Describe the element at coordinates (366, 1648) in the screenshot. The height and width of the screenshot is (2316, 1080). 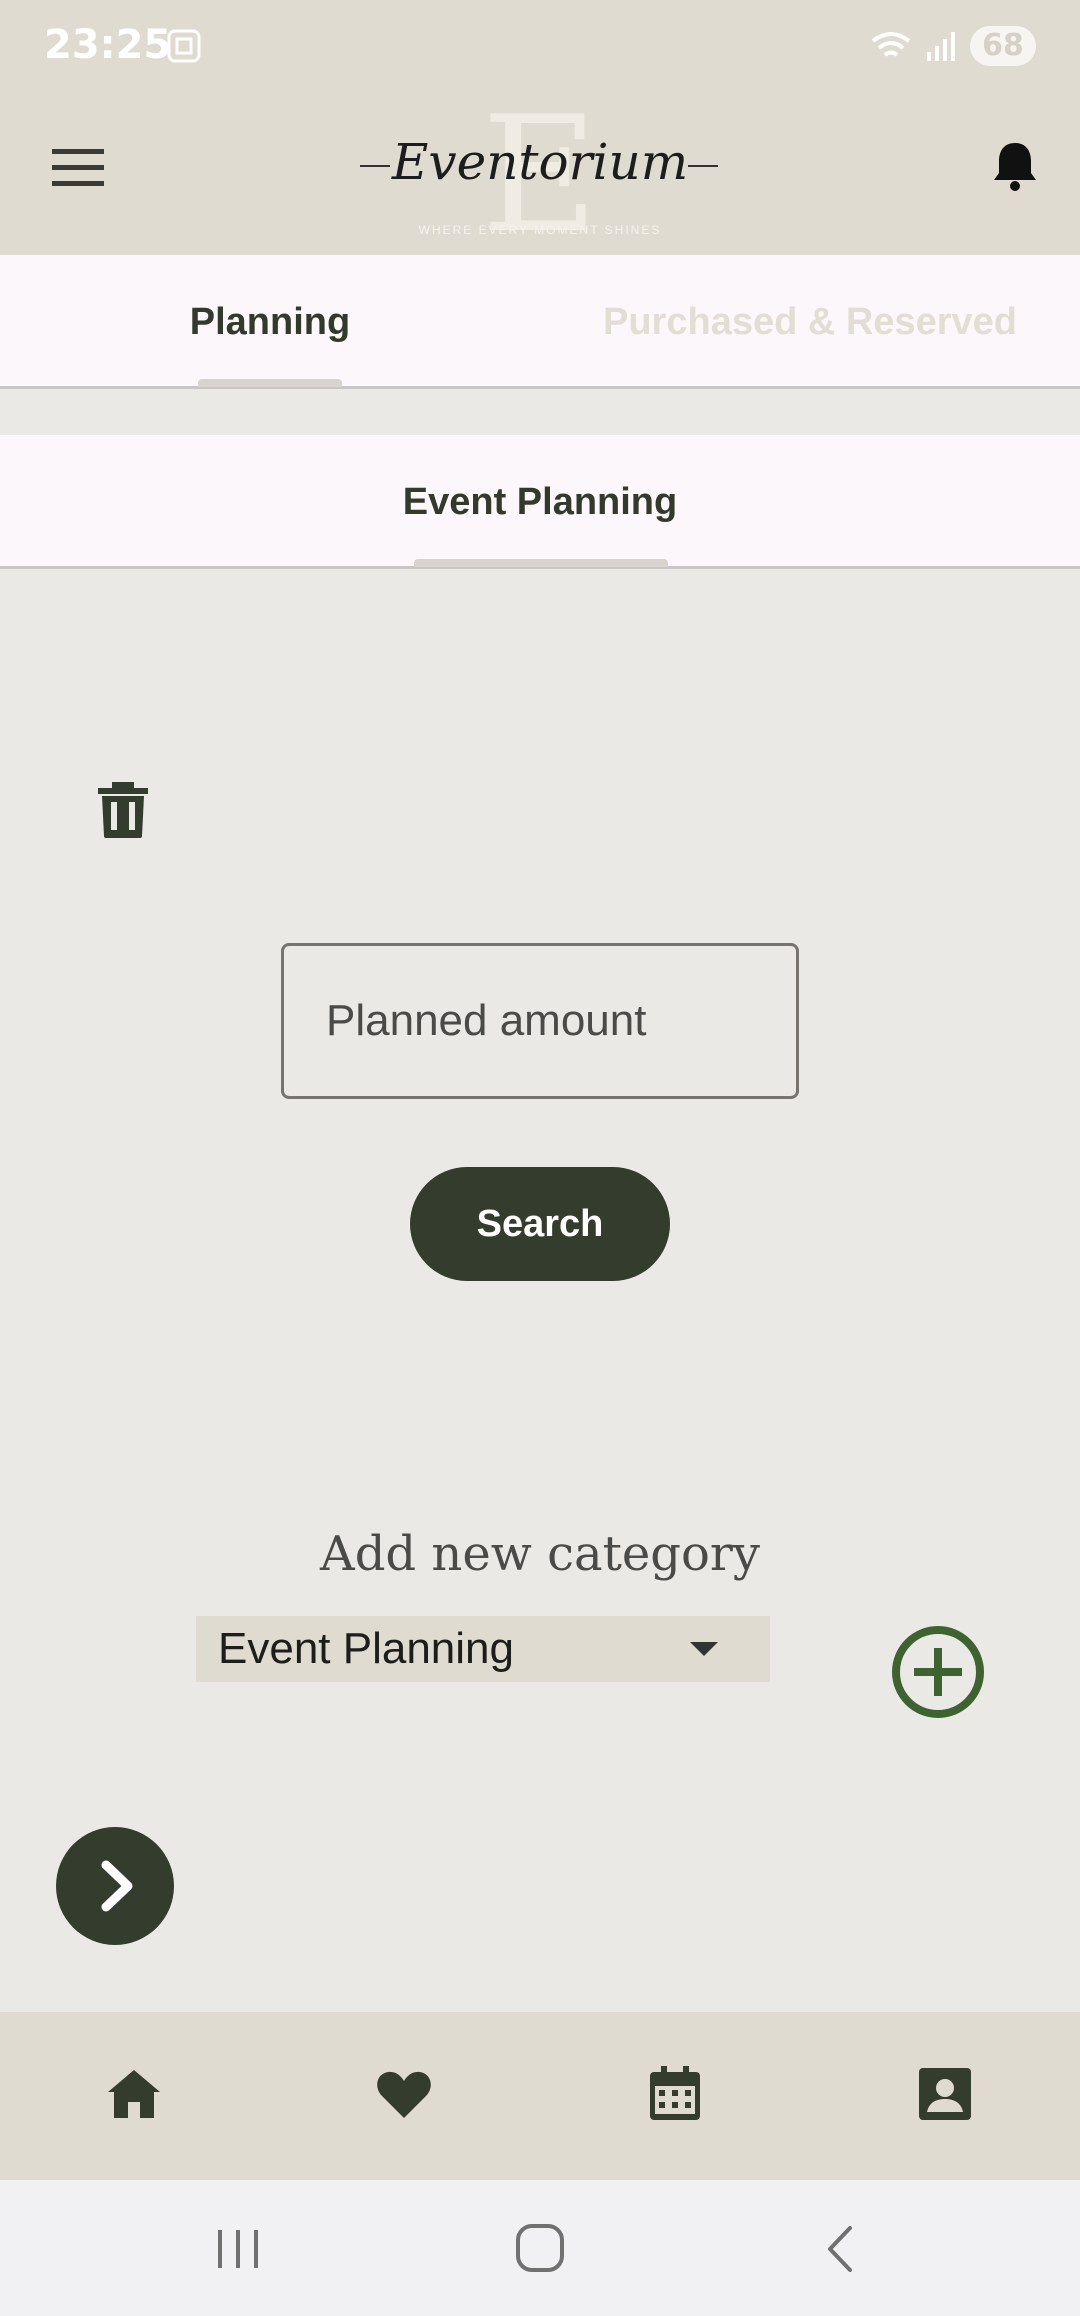
I see `category-select-value: Event Planning` at that location.